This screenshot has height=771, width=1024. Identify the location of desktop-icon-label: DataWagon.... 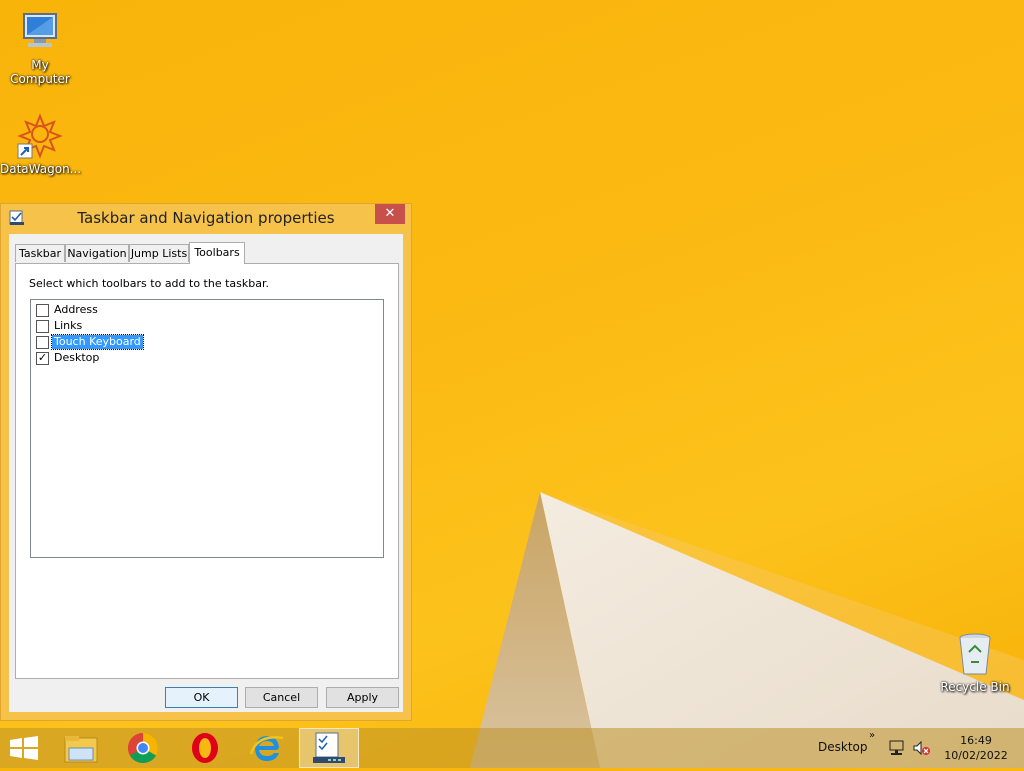
(41, 169).